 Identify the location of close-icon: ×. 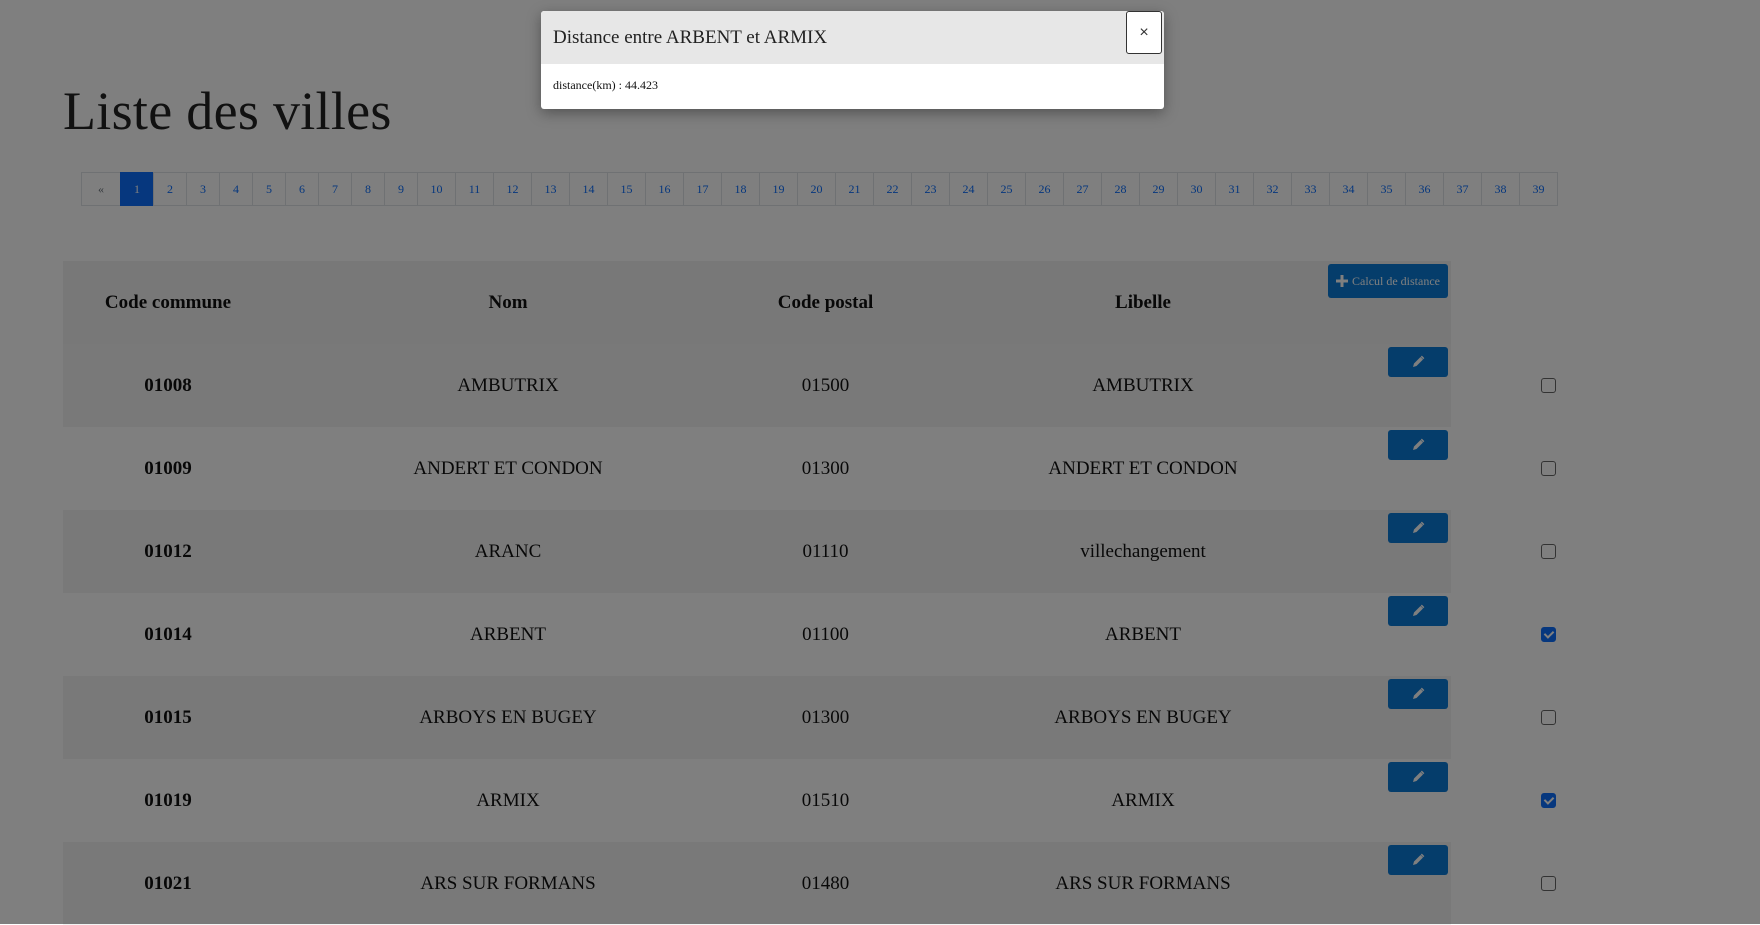
(1144, 32).